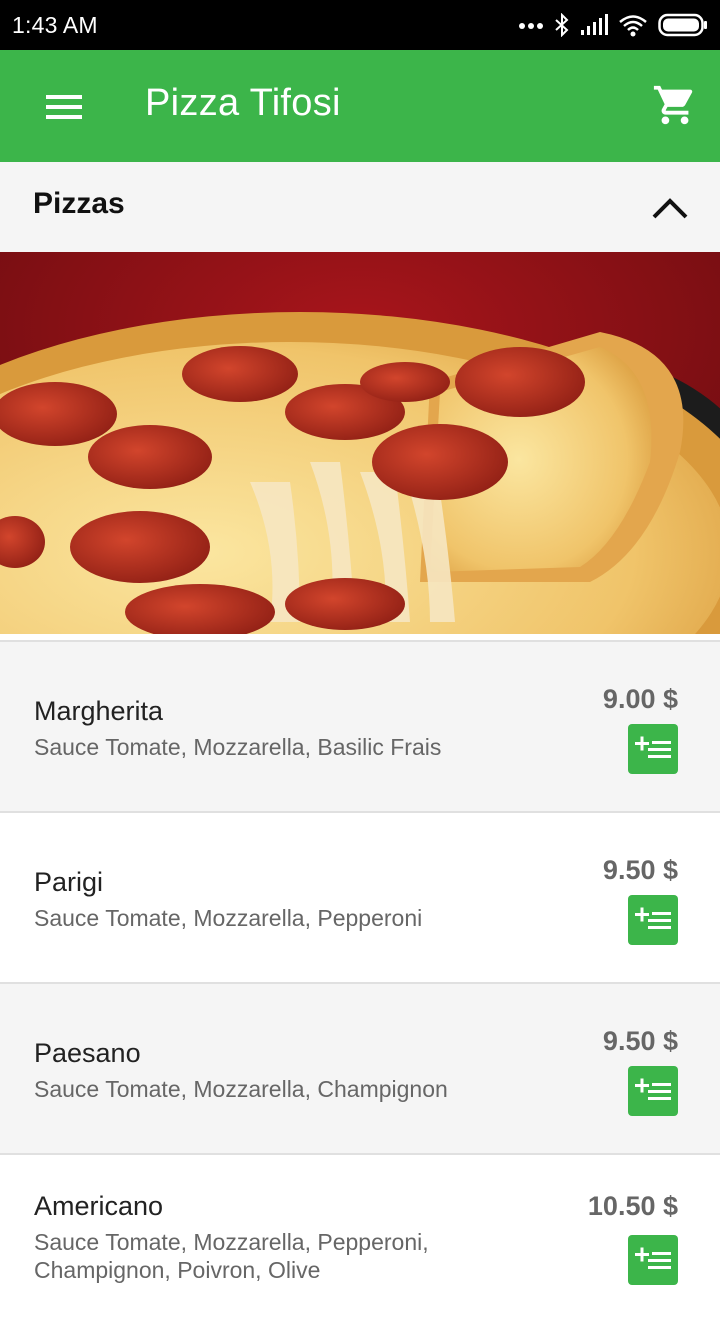 This screenshot has width=720, height=1324. What do you see at coordinates (79, 203) in the screenshot?
I see `section-title: Pizzas` at bounding box center [79, 203].